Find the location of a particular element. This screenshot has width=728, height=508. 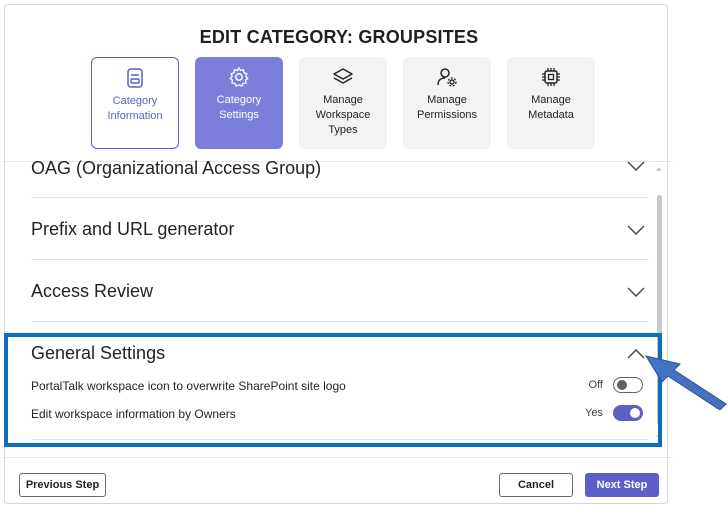

previous-step-button: Previous Step is located at coordinates (62, 485).